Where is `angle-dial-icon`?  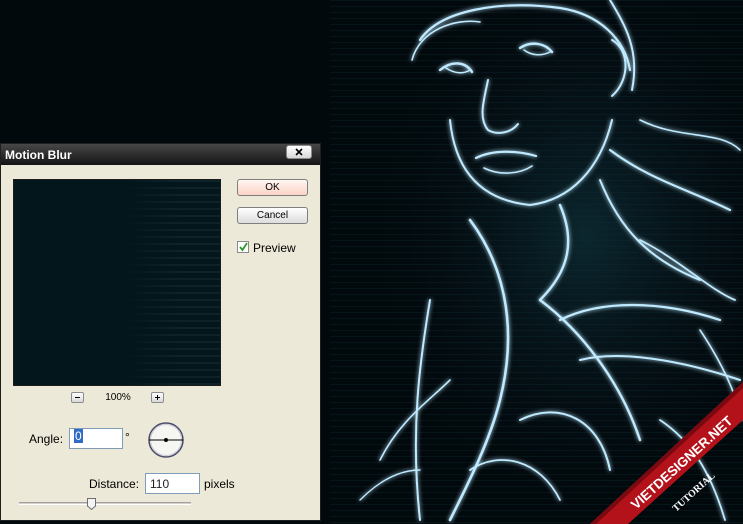
angle-dial-icon is located at coordinates (166, 440).